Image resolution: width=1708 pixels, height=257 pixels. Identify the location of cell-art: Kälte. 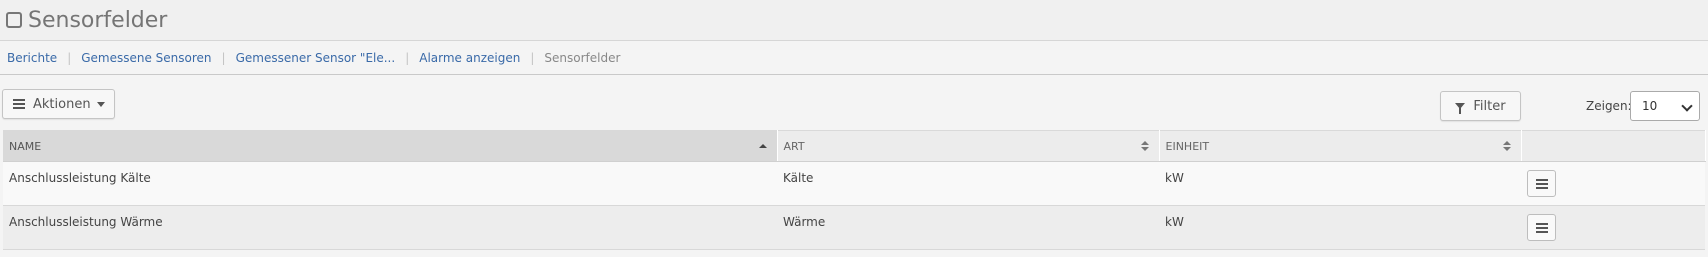
(968, 183).